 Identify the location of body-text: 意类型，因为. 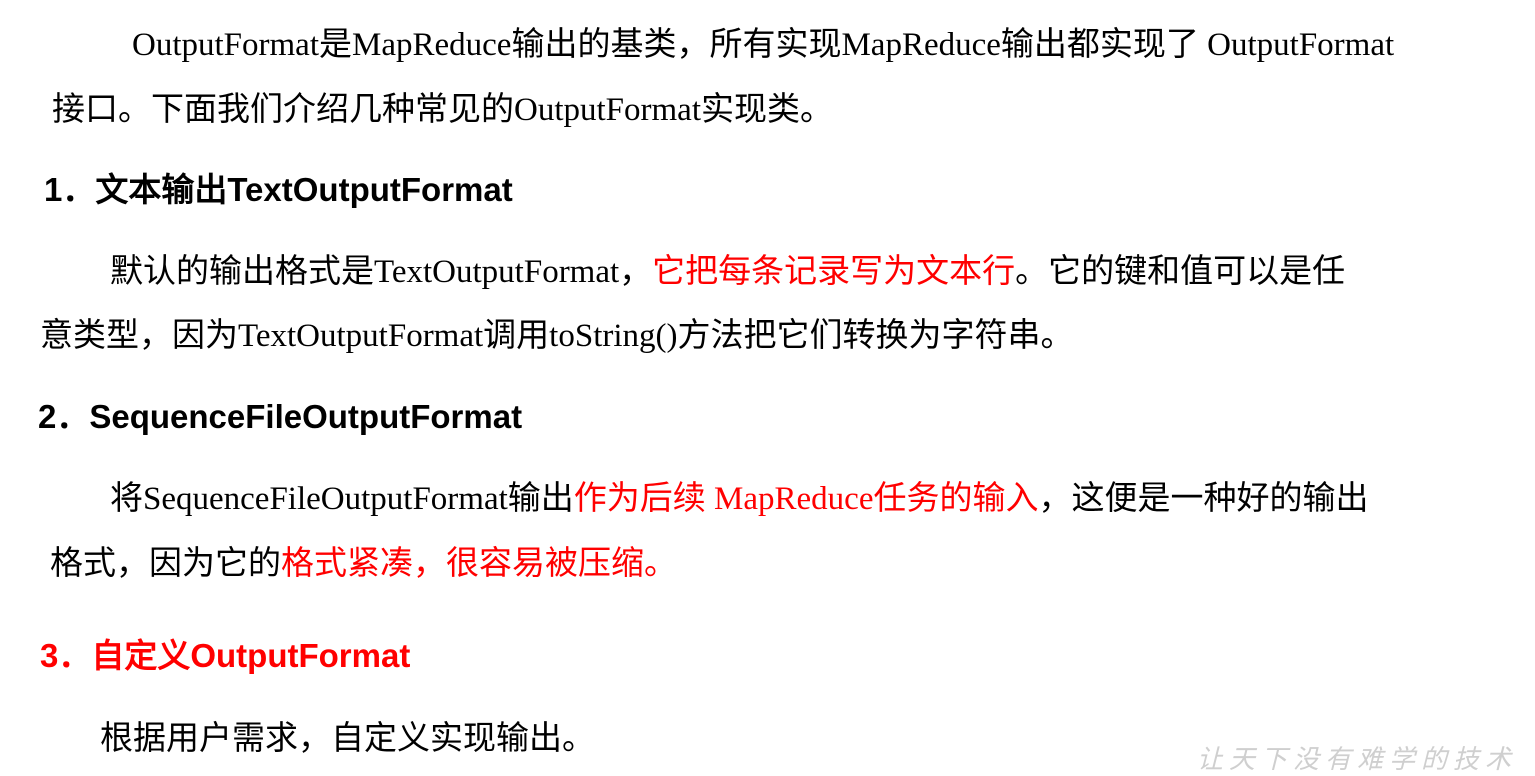
(139, 334).